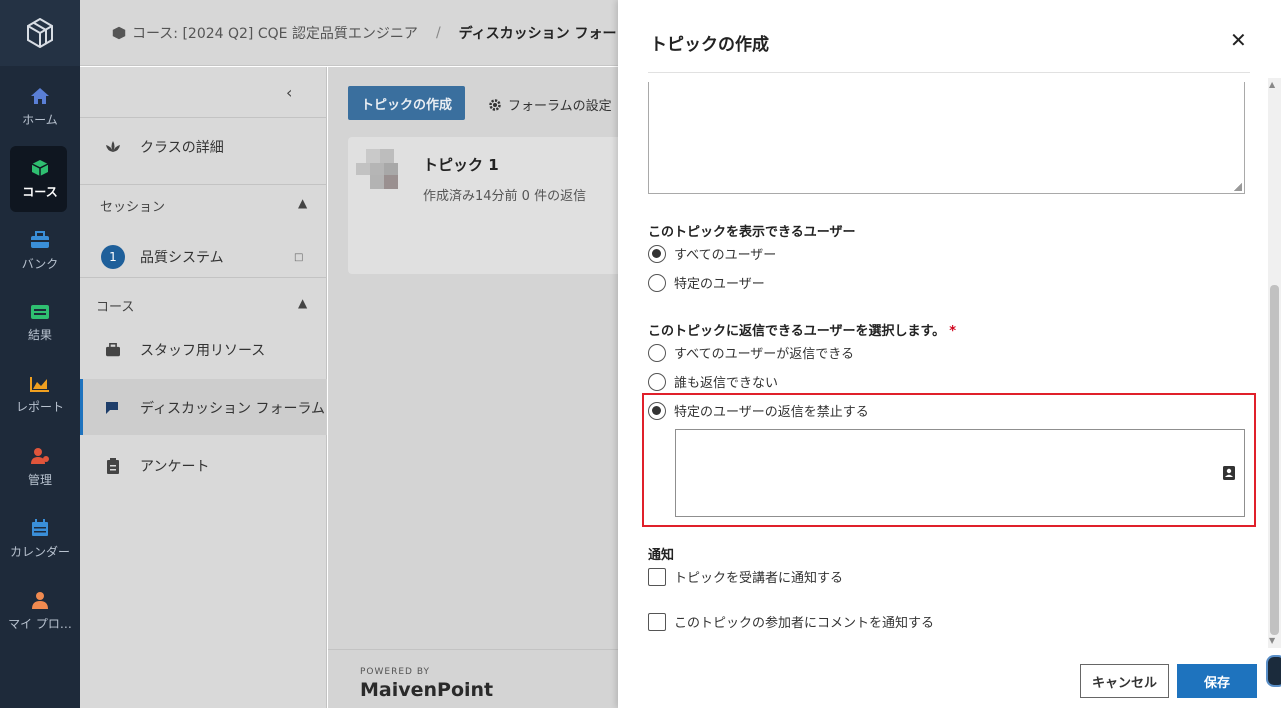 The height and width of the screenshot is (708, 1281). I want to click on nav-label-class-details: クラスの詳細, so click(182, 148).